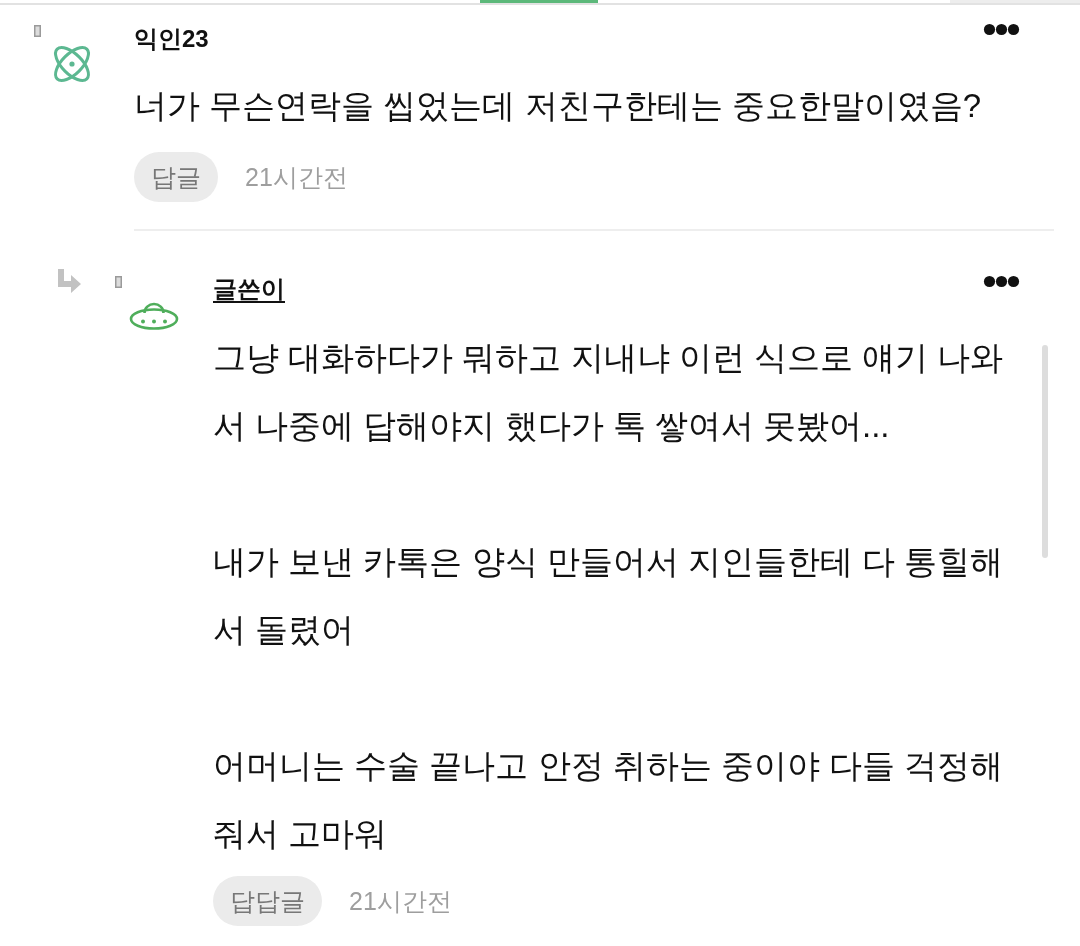 This screenshot has width=1080, height=946. What do you see at coordinates (1045, 451) in the screenshot?
I see `scrollbar-thumb` at bounding box center [1045, 451].